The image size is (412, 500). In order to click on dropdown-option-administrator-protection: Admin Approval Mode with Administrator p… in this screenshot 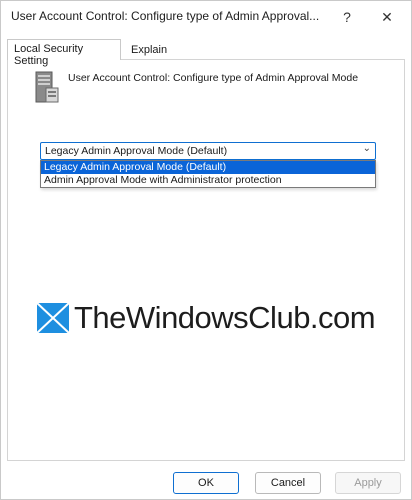, I will do `click(208, 180)`.